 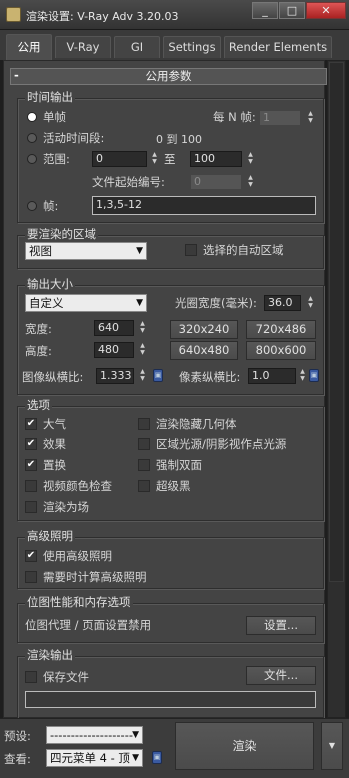 I want to click on render-options-dropdown-button: ▼, so click(x=332, y=746).